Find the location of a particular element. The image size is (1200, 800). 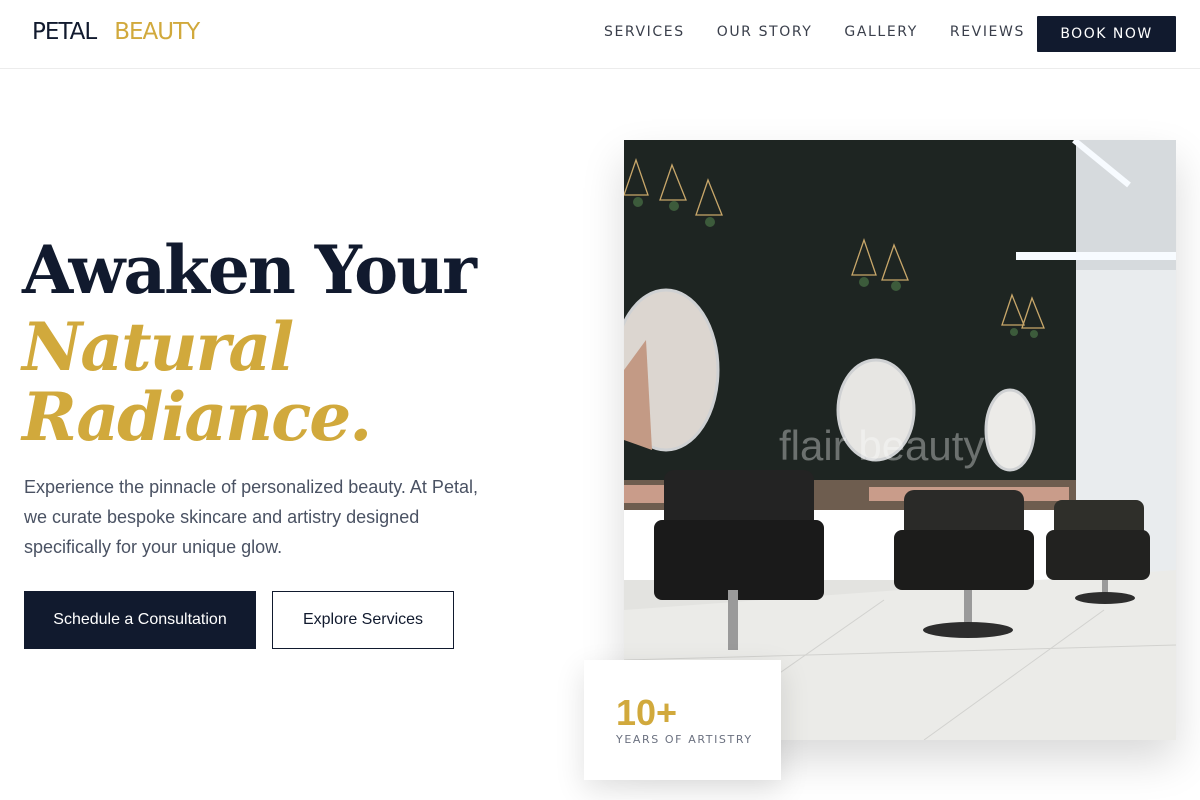

brand-logo: PETAL BEAUTY is located at coordinates (116, 32).